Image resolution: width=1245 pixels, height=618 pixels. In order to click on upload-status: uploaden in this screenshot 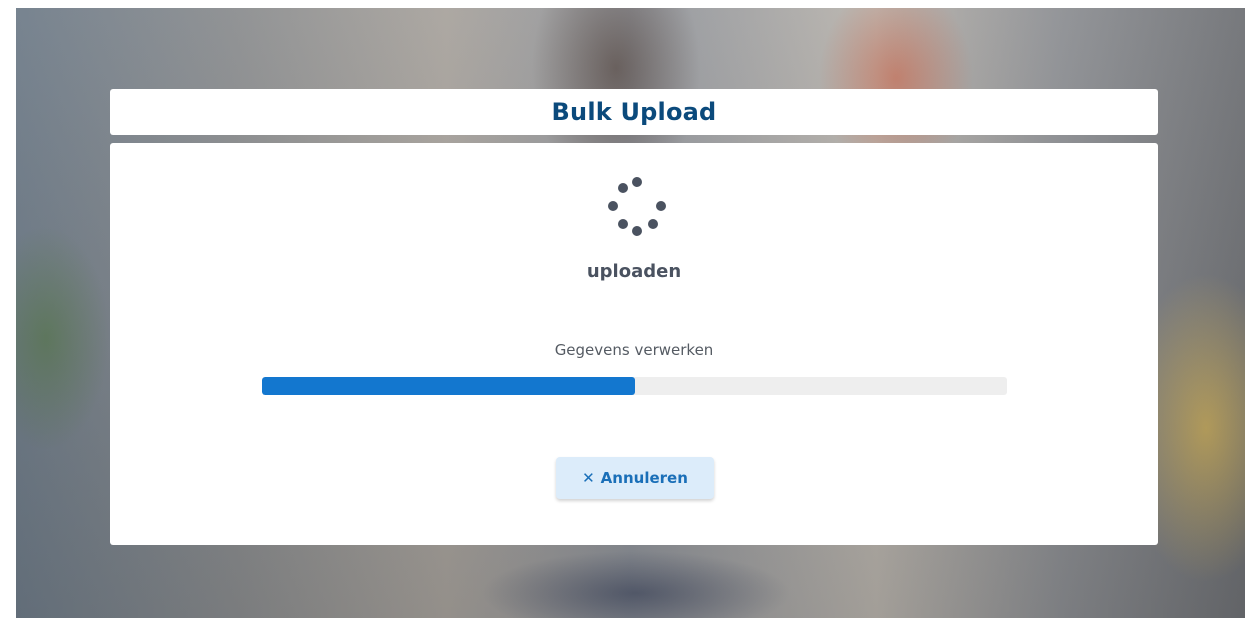, I will do `click(634, 271)`.